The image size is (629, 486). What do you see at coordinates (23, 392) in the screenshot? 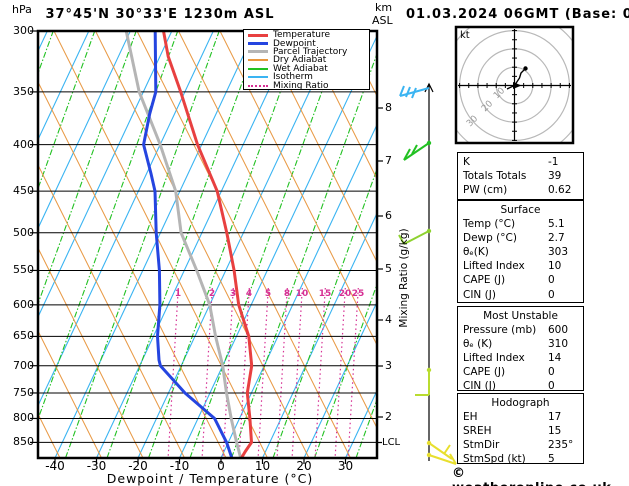
I see `pressure-tick-label: 750` at bounding box center [23, 392].